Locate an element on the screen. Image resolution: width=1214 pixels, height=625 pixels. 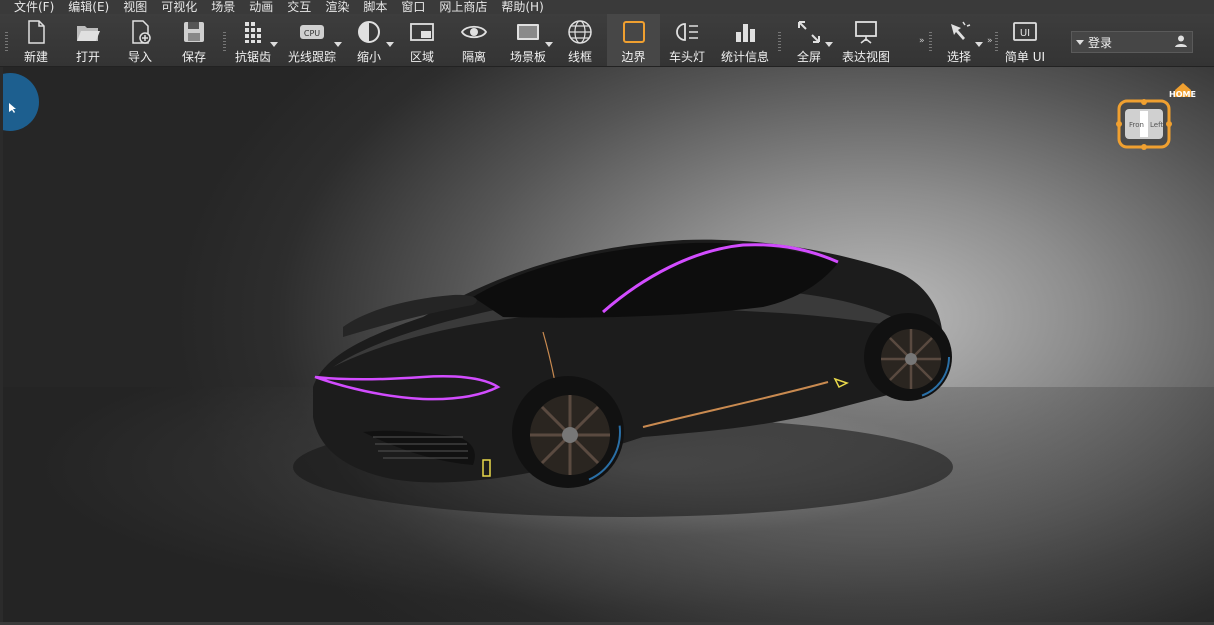
open-folder-icon is located at coordinates (88, 33).